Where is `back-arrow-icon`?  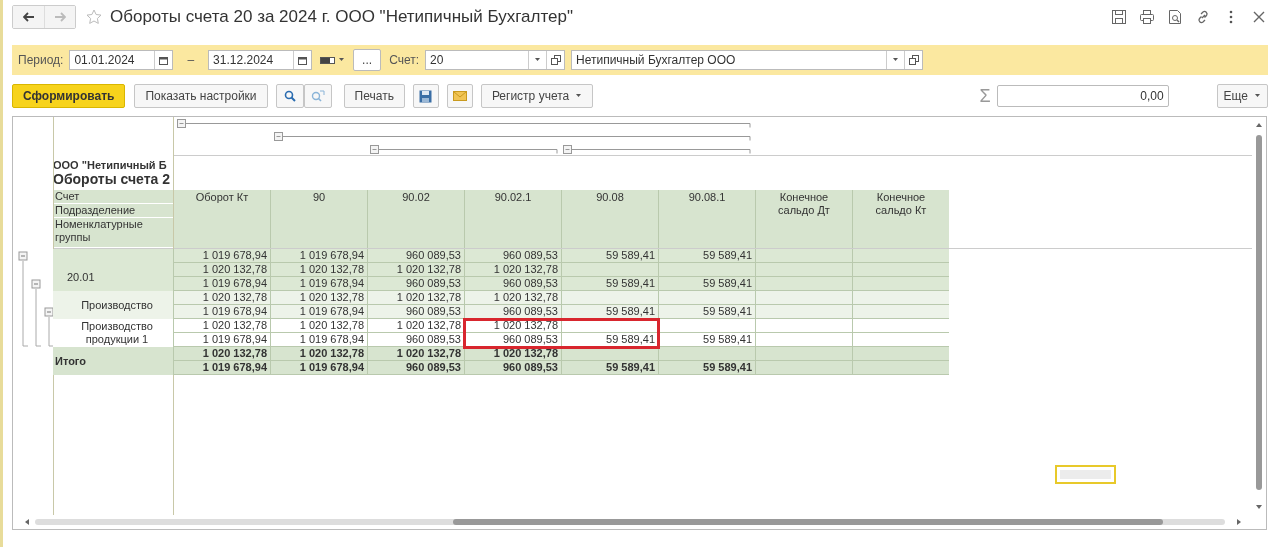
back-arrow-icon is located at coordinates (28, 17).